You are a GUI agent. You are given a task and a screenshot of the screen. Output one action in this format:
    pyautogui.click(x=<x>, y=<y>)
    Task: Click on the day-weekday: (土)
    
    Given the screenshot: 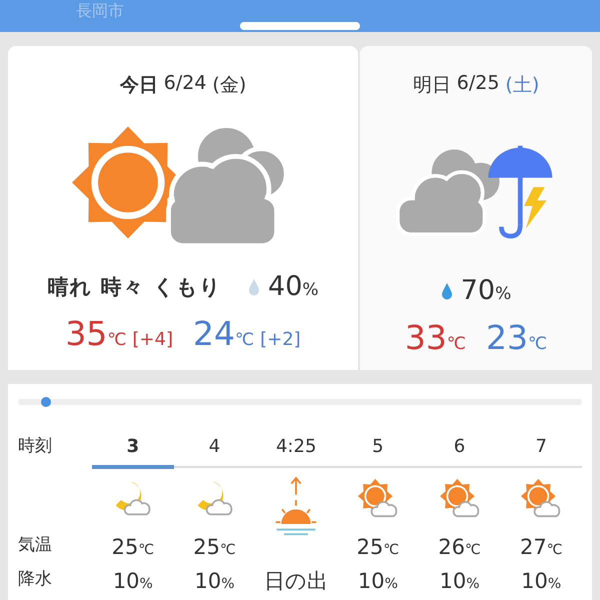 What is the action you would take?
    pyautogui.click(x=522, y=85)
    